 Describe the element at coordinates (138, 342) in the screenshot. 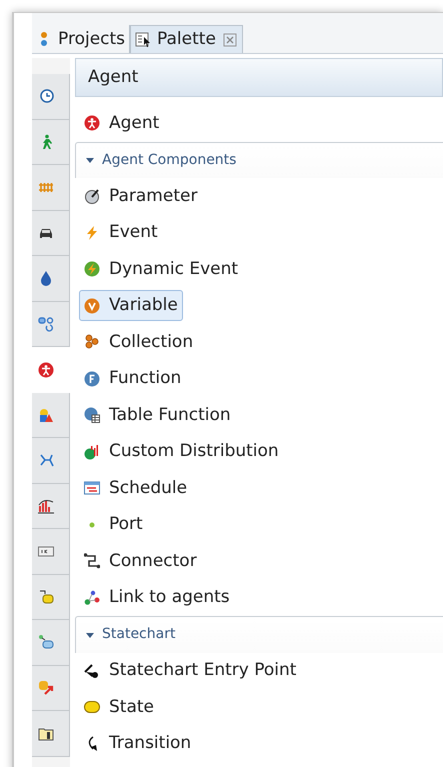

I see `palette-item: Collection` at that location.